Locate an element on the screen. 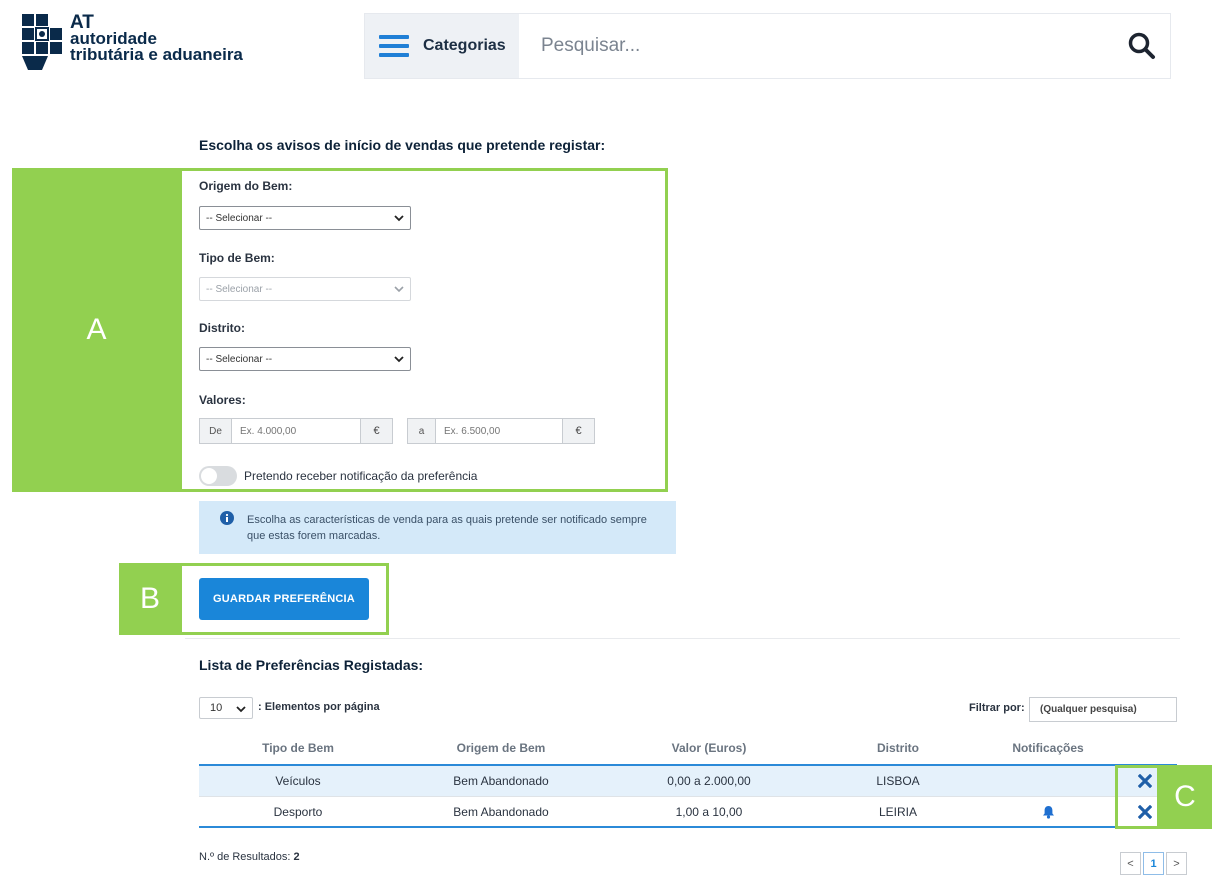 This screenshot has height=877, width=1214. annotation-c: C is located at coordinates (1185, 797).